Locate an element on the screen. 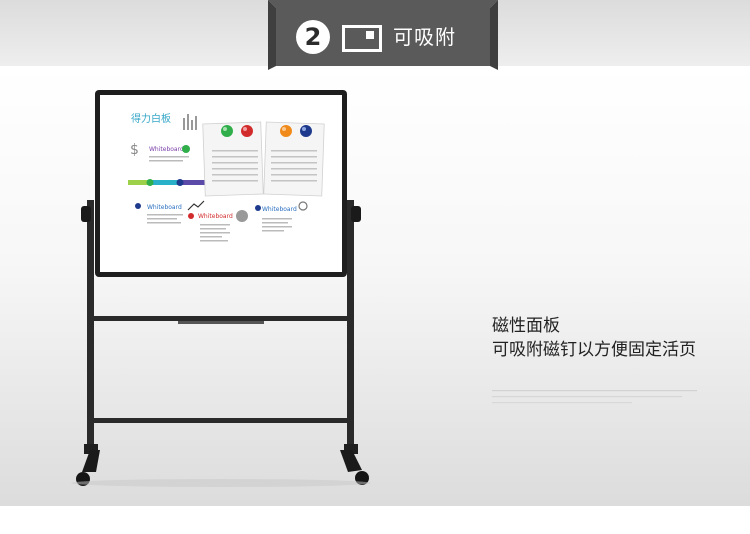 The width and height of the screenshot is (750, 534). card-label-1: Whiteboard is located at coordinates (166, 149).